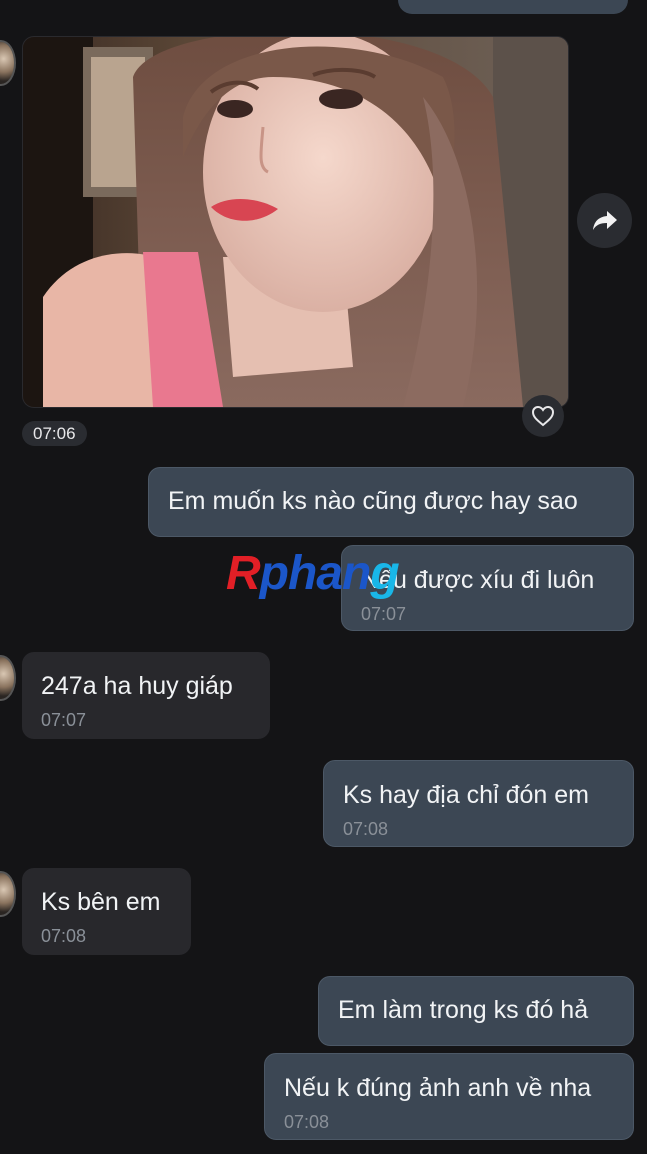 The width and height of the screenshot is (647, 1154). I want to click on message-text: Em làm trong ks đó hả, so click(463, 1010).